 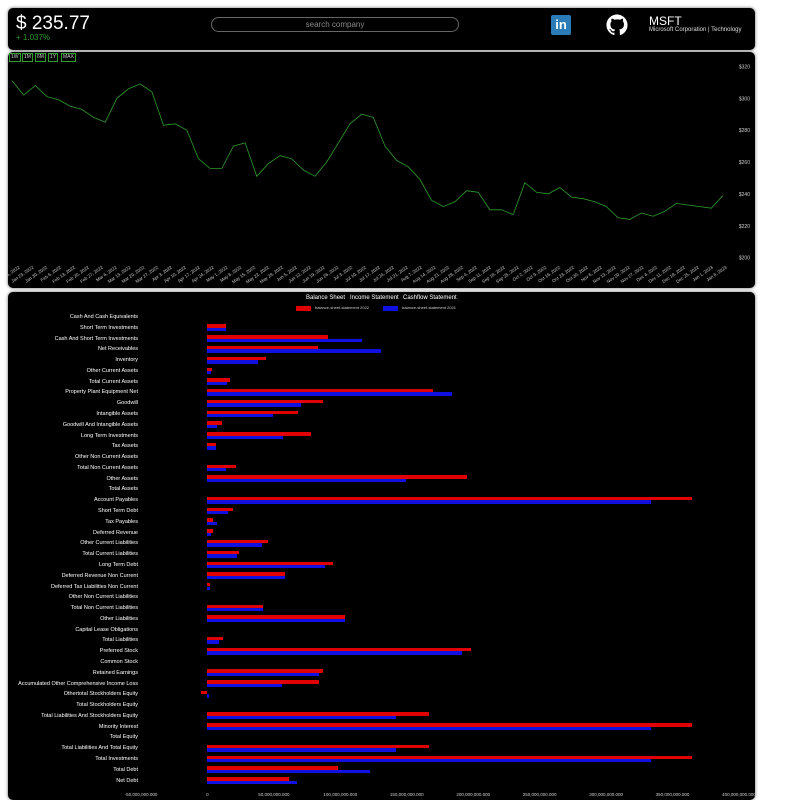 What do you see at coordinates (103, 317) in the screenshot?
I see `row-label: Cash And Cash Equivalents` at bounding box center [103, 317].